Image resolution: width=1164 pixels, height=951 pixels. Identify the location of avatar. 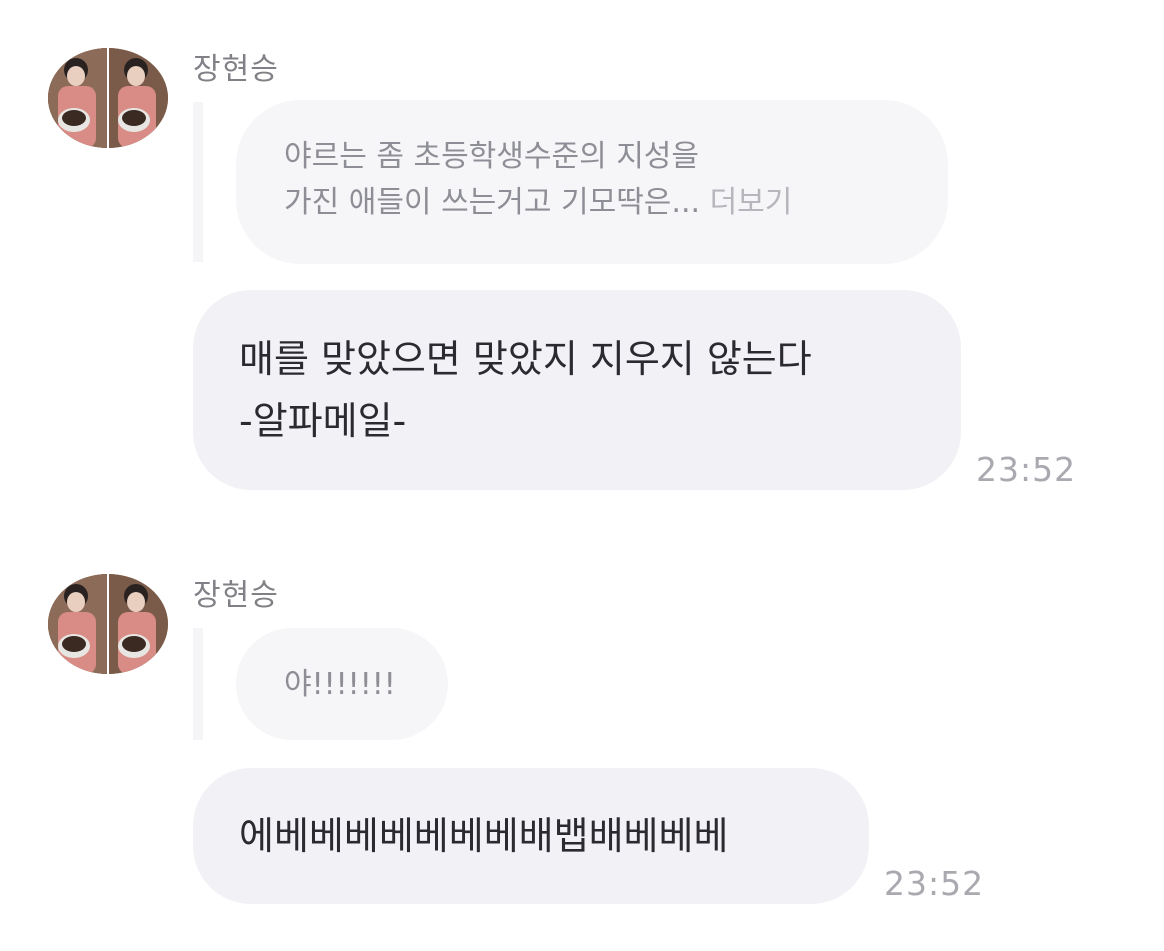
(108, 624).